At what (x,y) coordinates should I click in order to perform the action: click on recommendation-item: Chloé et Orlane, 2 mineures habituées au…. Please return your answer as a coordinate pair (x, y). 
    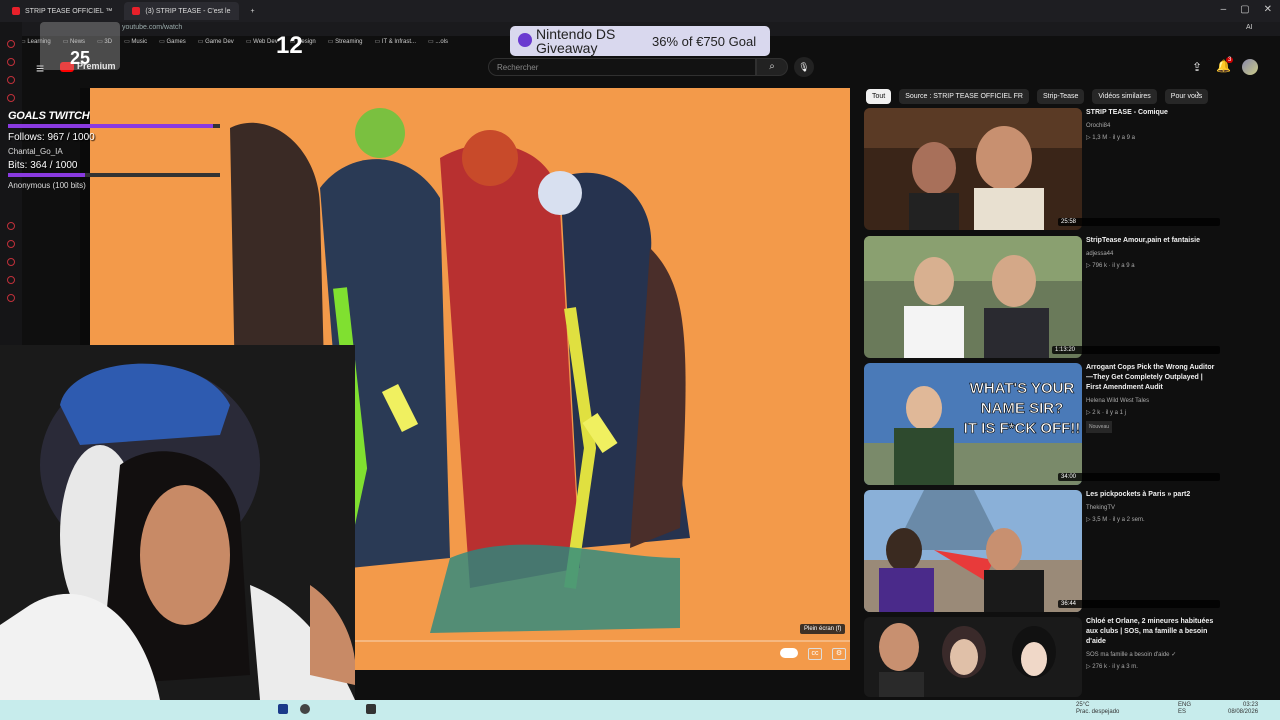
    Looking at the image, I should click on (1044, 657).